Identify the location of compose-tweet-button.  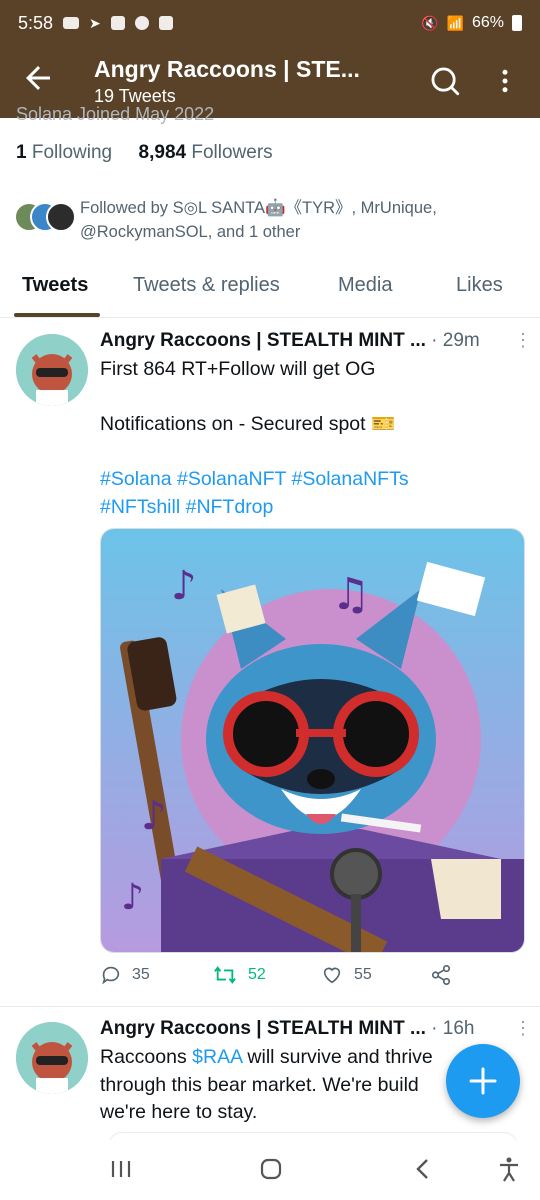
(483, 1081).